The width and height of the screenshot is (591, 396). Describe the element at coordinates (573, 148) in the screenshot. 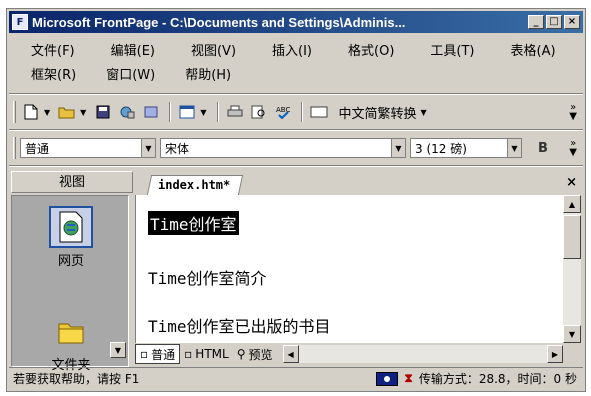

I see `format-more-icon: » ▼` at that location.